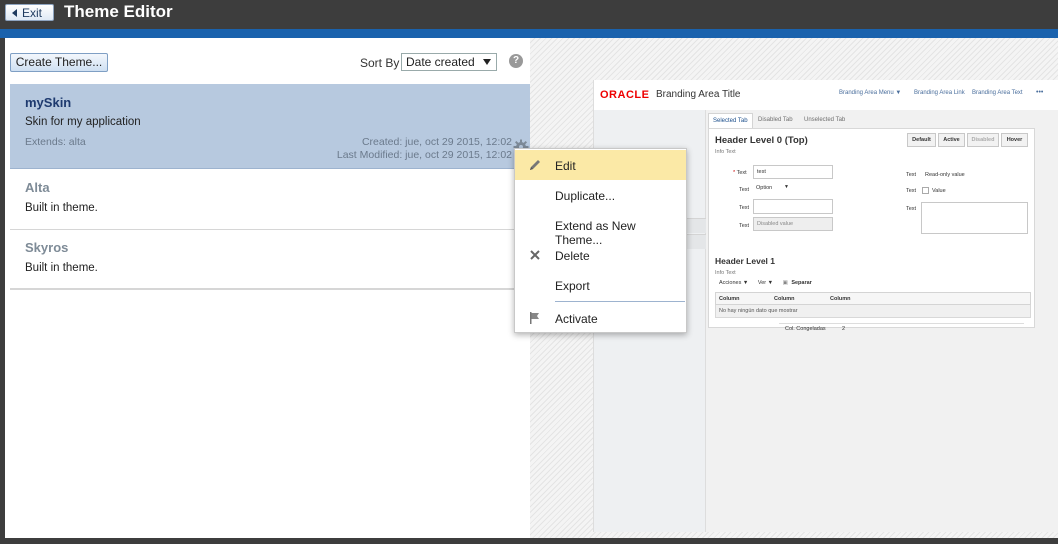 The height and width of the screenshot is (544, 1058). Describe the element at coordinates (945, 175) in the screenshot. I see `preview-readonly-value: Read-only value` at that location.